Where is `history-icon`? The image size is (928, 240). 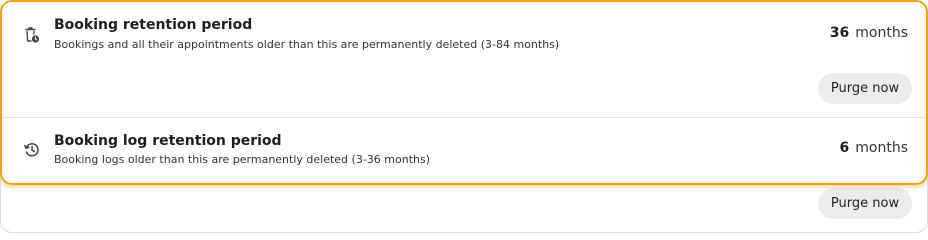 history-icon is located at coordinates (32, 150).